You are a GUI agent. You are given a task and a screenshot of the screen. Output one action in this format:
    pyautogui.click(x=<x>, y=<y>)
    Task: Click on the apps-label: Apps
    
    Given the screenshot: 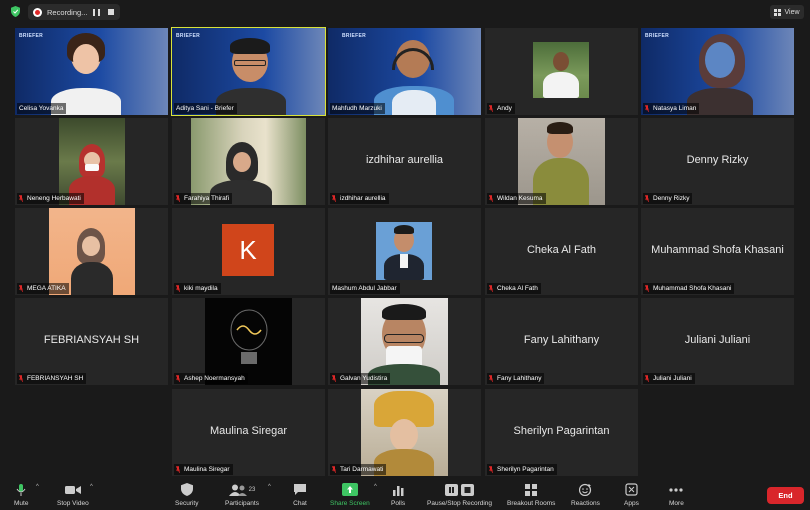 What is the action you would take?
    pyautogui.click(x=631, y=503)
    